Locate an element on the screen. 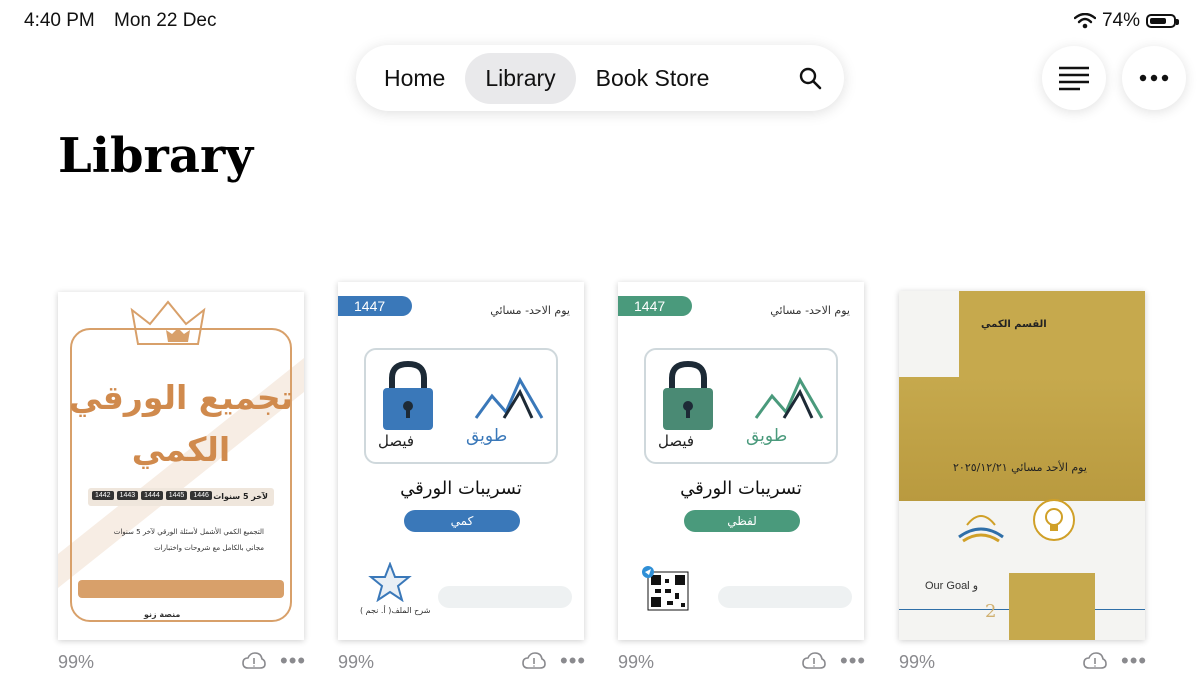 The width and height of the screenshot is (1200, 699). cover-years: 1442 1443 1444 1445 1446 is located at coordinates (152, 495).